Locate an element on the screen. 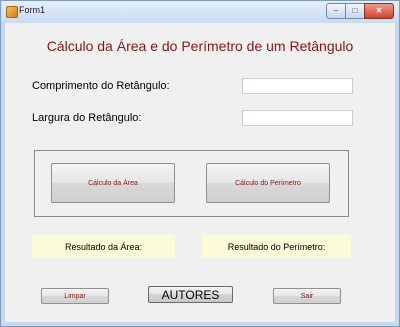 This screenshot has width=400, height=327. exit-button: Sair is located at coordinates (307, 296).